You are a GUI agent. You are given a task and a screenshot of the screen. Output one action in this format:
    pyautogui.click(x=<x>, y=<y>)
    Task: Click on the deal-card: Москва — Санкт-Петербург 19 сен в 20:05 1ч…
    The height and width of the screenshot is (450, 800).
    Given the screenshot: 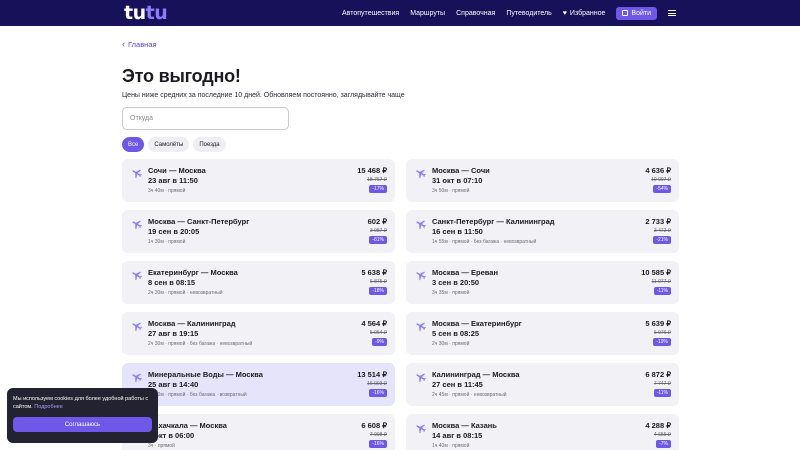 What is the action you would take?
    pyautogui.click(x=258, y=231)
    